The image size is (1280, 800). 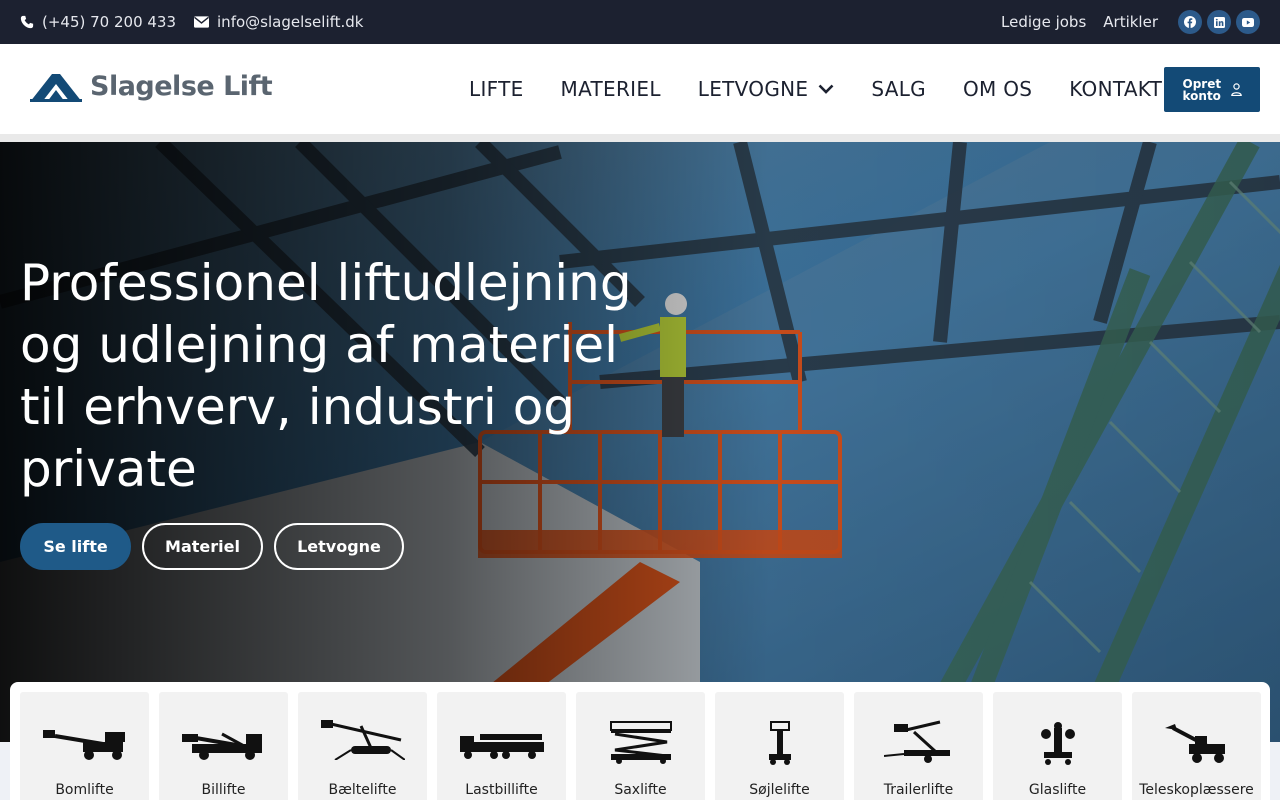 I want to click on van-lift-icon, so click(x=221, y=746).